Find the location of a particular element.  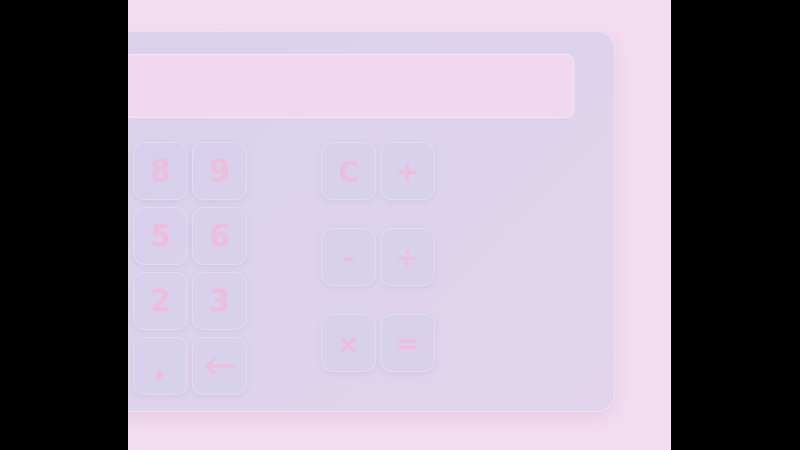

key-8: 8 is located at coordinates (160, 171).